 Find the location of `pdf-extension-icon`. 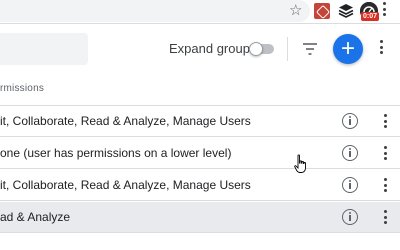

pdf-extension-icon is located at coordinates (322, 11).